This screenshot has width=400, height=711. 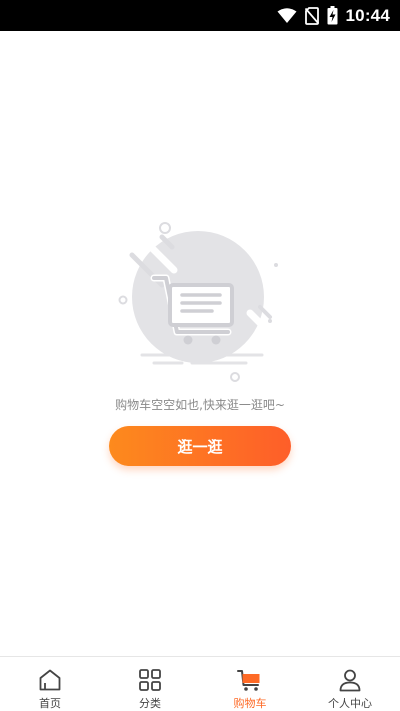 I want to click on home-icon, so click(x=50, y=679).